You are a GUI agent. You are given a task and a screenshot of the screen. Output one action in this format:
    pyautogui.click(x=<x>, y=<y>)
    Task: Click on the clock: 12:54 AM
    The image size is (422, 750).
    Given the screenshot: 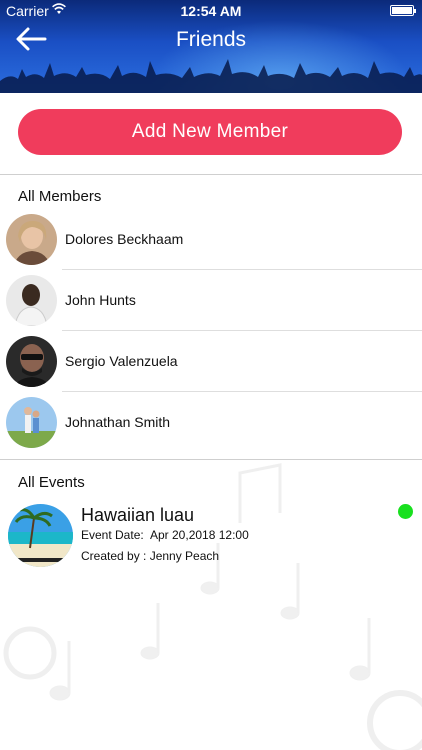 What is the action you would take?
    pyautogui.click(x=211, y=11)
    